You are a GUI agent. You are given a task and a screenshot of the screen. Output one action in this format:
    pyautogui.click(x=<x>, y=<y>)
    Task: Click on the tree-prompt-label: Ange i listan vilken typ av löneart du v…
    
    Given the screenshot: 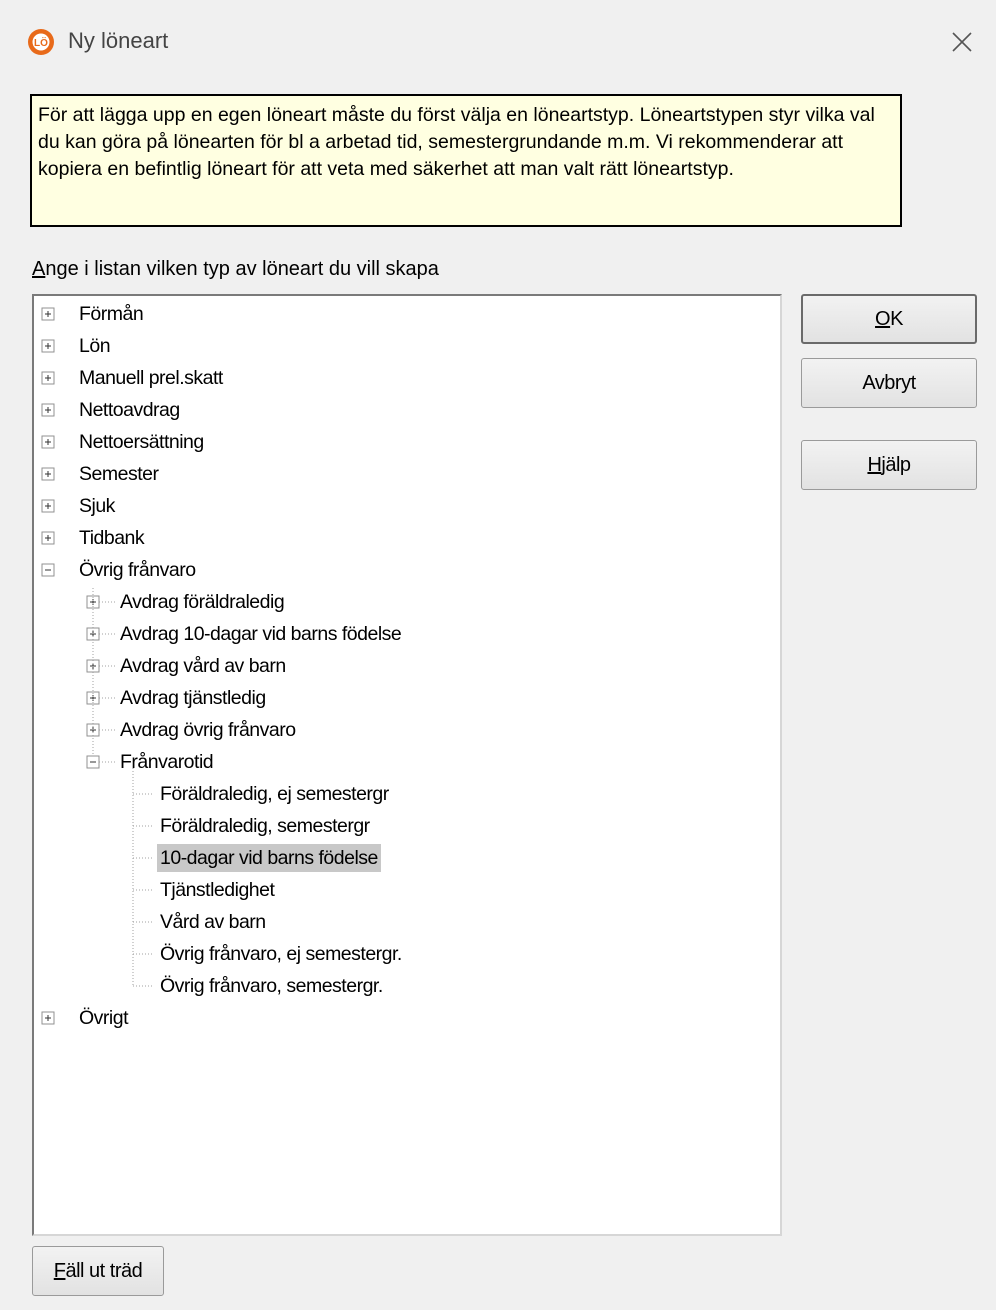 What is the action you would take?
    pyautogui.click(x=235, y=269)
    